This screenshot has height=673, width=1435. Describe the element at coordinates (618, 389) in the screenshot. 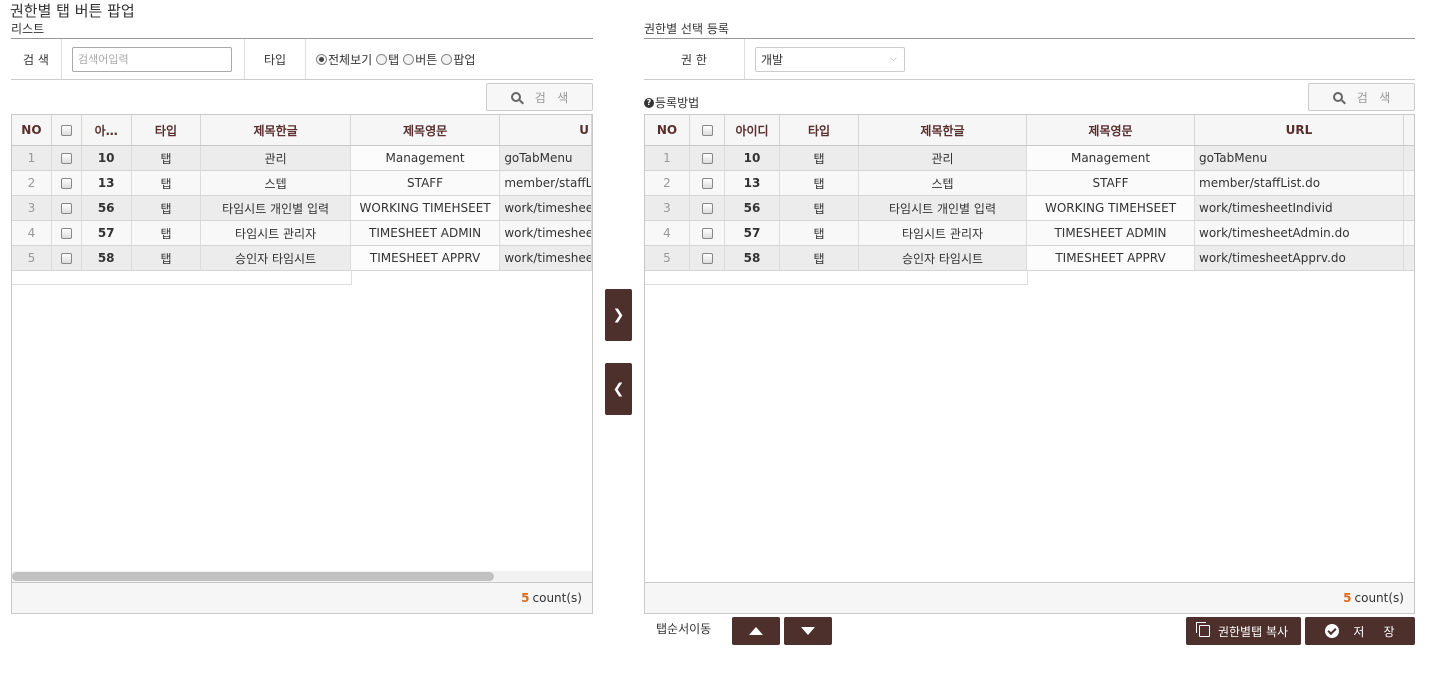

I see `move-left-button: ❮` at that location.